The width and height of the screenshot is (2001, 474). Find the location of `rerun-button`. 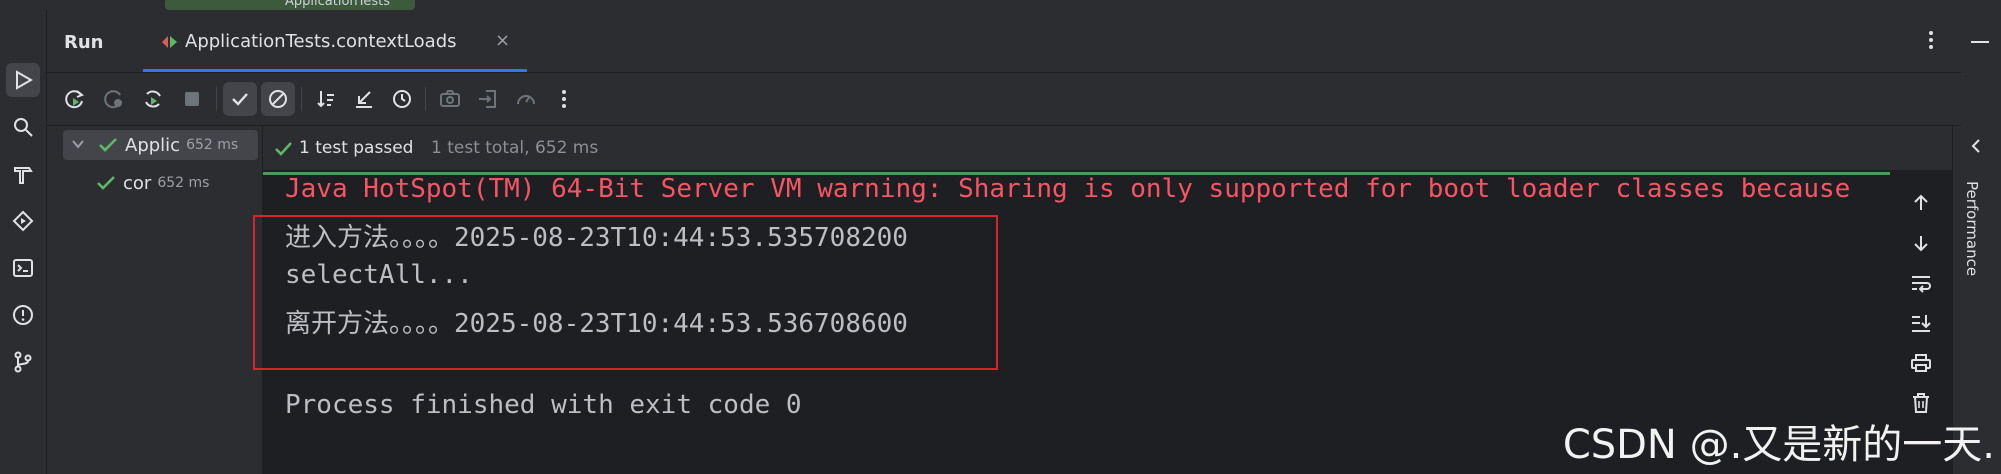

rerun-button is located at coordinates (75, 99).